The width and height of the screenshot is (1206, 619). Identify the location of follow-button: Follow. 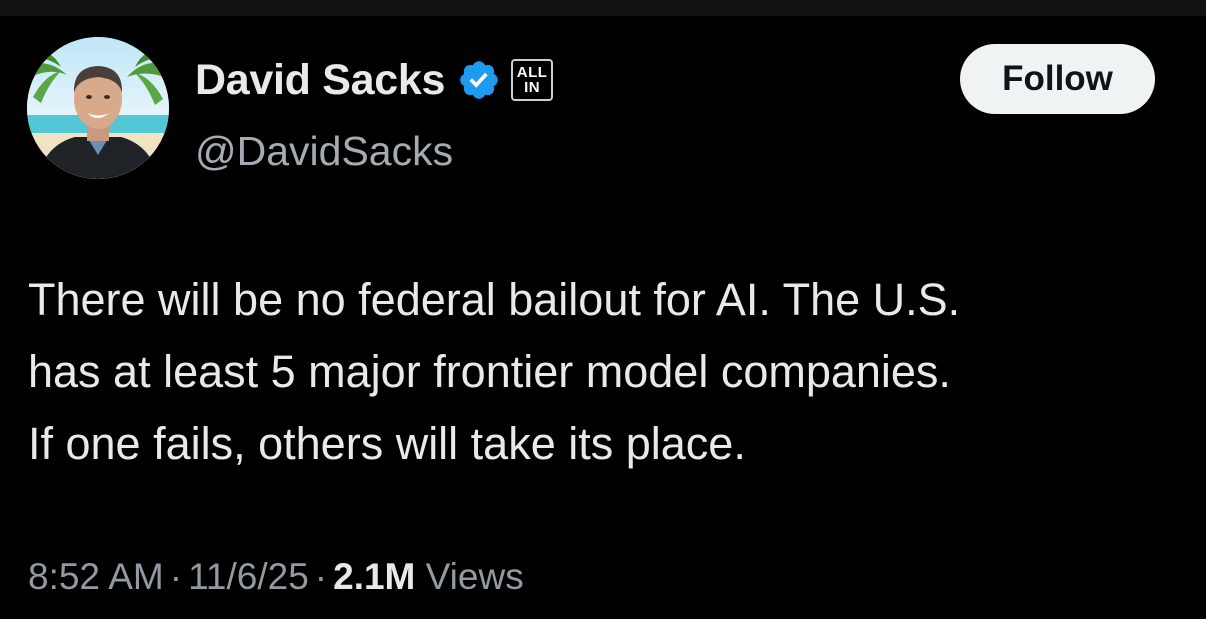
(1057, 79).